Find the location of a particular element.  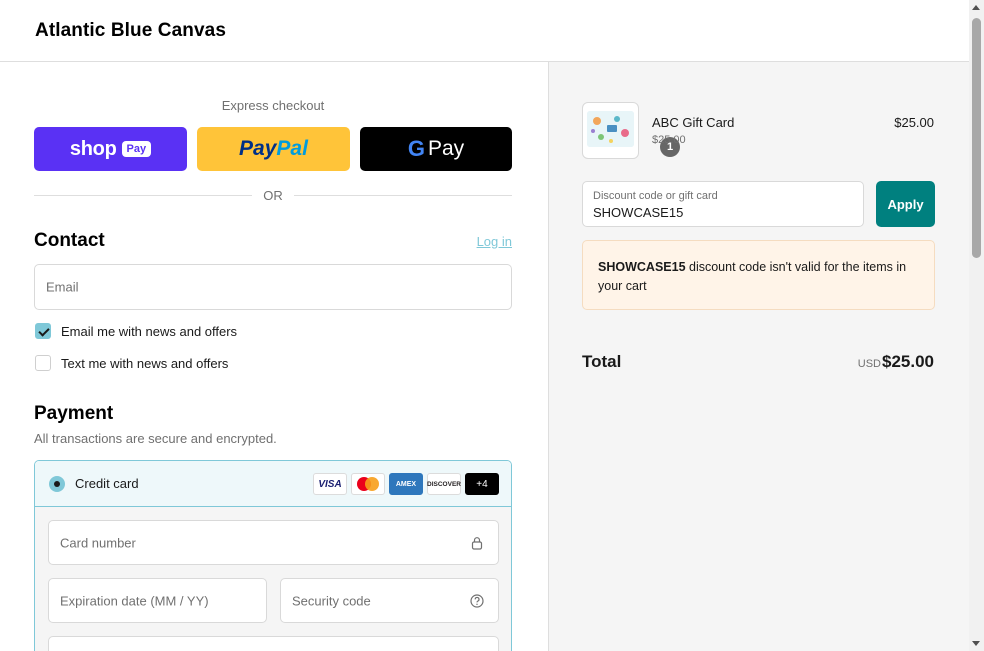

product-name: ABC Gift Card is located at coordinates (693, 122).